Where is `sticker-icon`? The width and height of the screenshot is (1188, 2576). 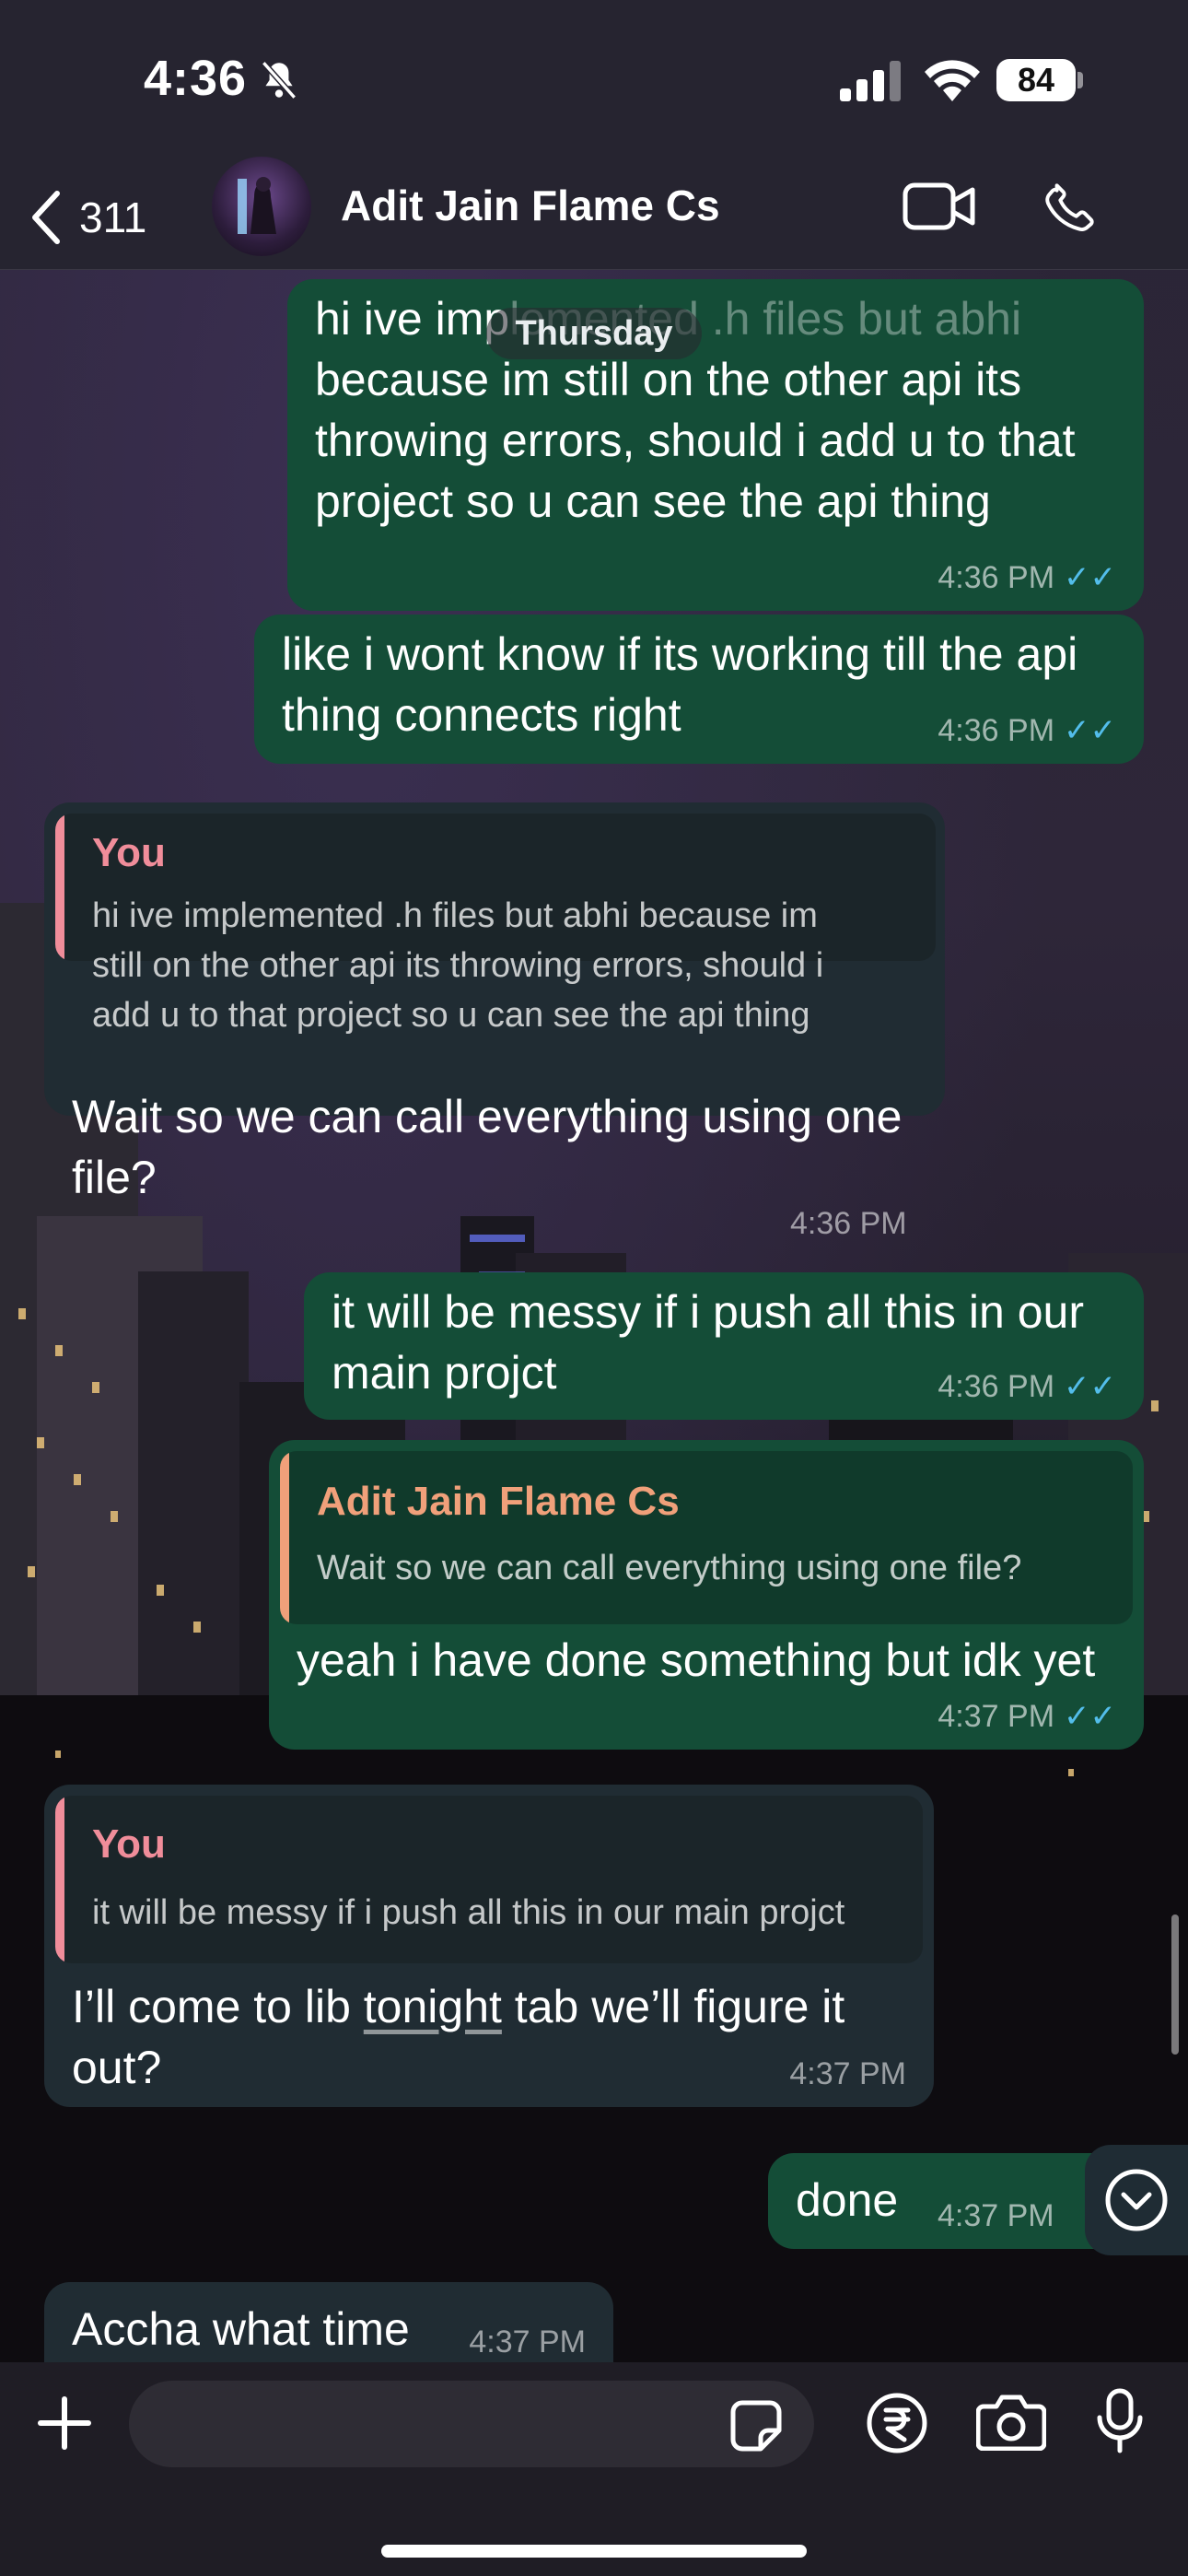 sticker-icon is located at coordinates (756, 2428).